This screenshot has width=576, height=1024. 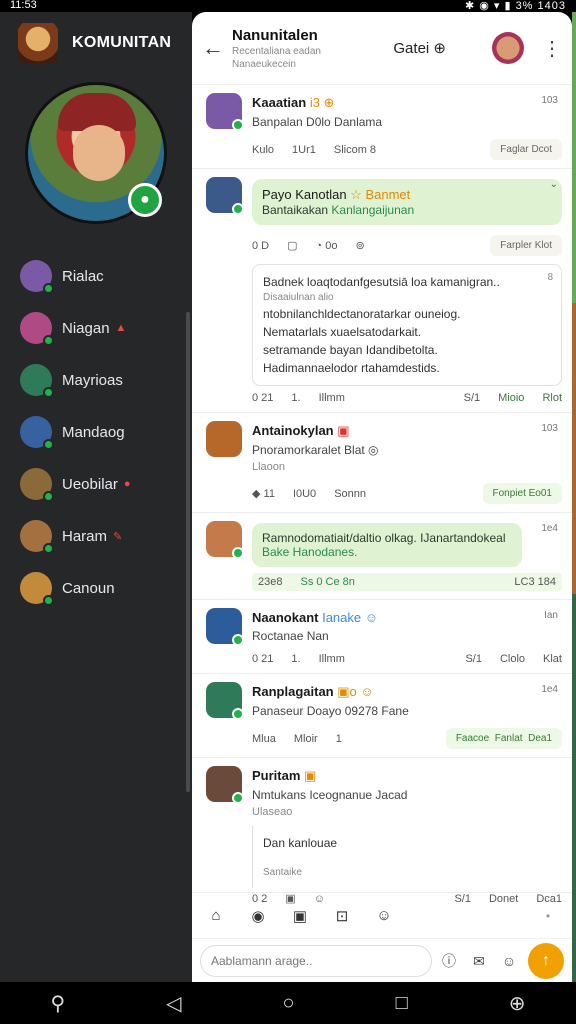 I want to click on close-icon: 8, so click(x=550, y=278).